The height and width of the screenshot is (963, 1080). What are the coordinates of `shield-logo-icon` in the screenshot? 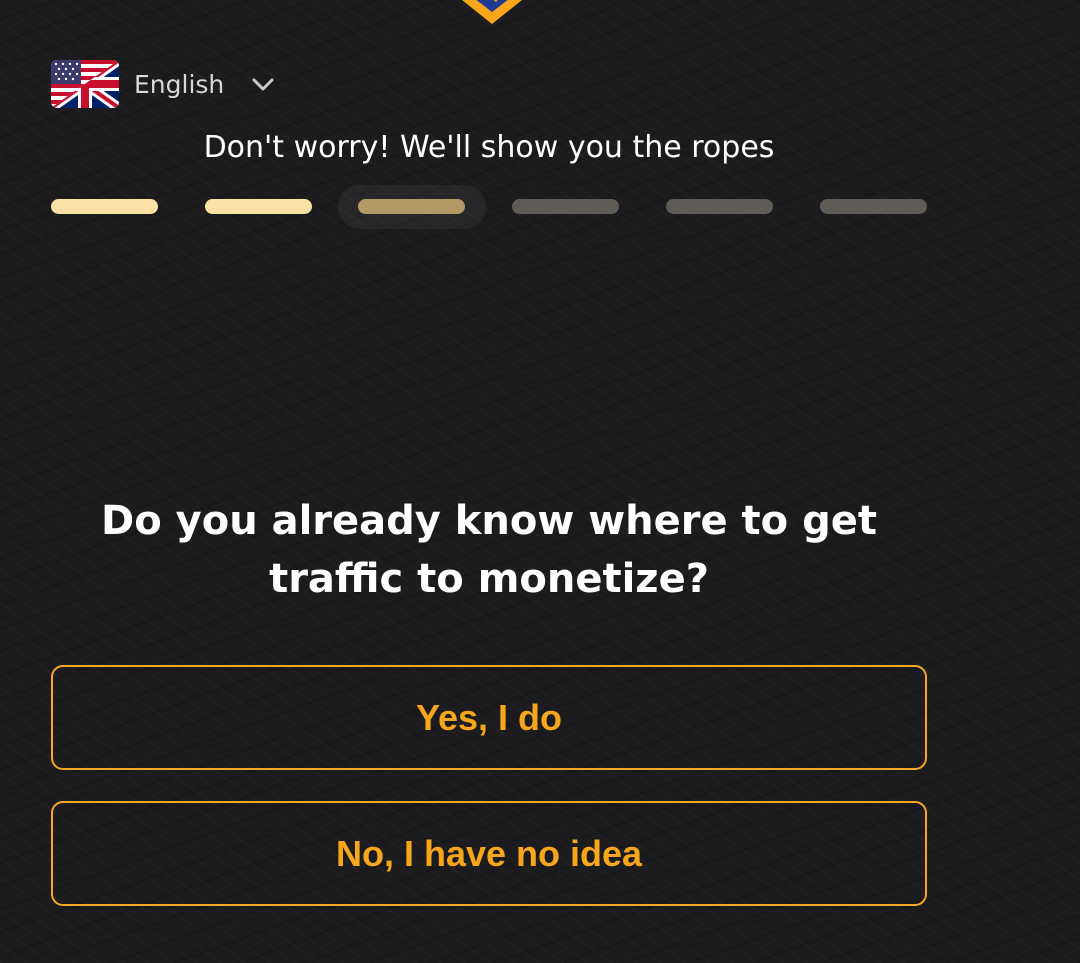 It's located at (492, 12).